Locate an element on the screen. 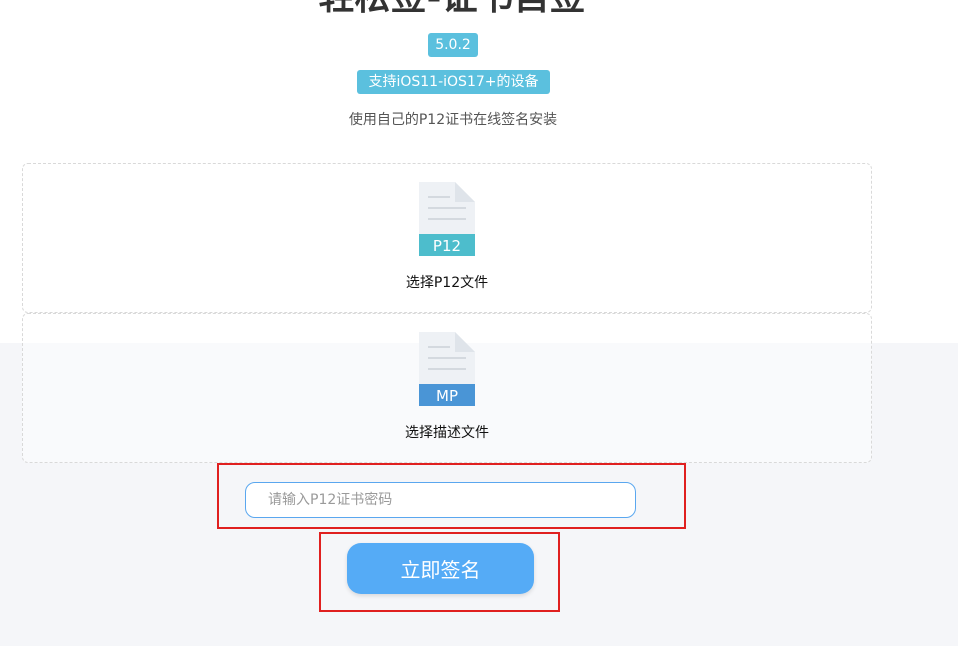 The width and height of the screenshot is (958, 646). mobileprovision-upload-label: 选择描述文件 is located at coordinates (447, 433).